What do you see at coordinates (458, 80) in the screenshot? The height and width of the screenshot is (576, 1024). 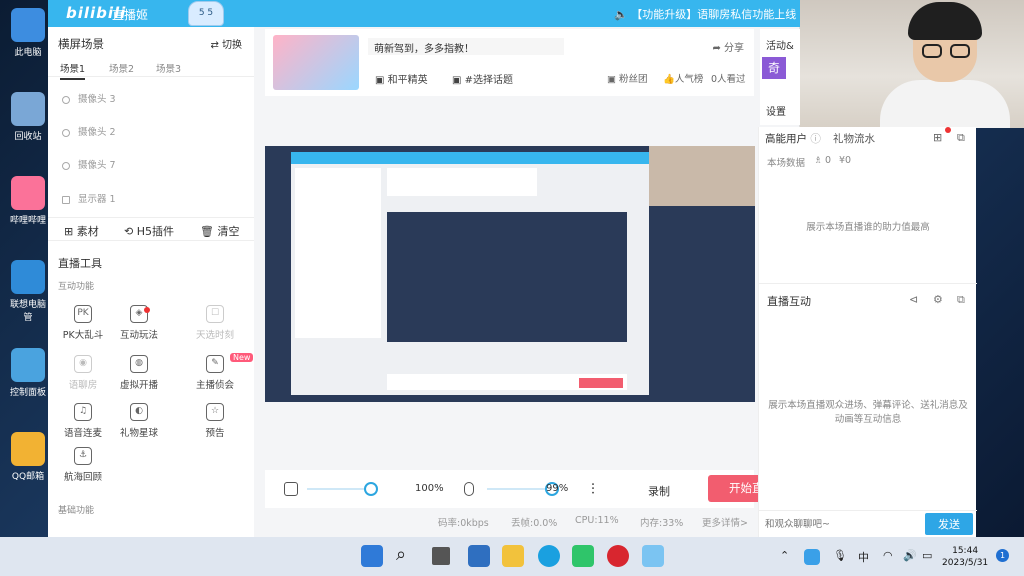 I see `hashtag-icon: ▣` at bounding box center [458, 80].